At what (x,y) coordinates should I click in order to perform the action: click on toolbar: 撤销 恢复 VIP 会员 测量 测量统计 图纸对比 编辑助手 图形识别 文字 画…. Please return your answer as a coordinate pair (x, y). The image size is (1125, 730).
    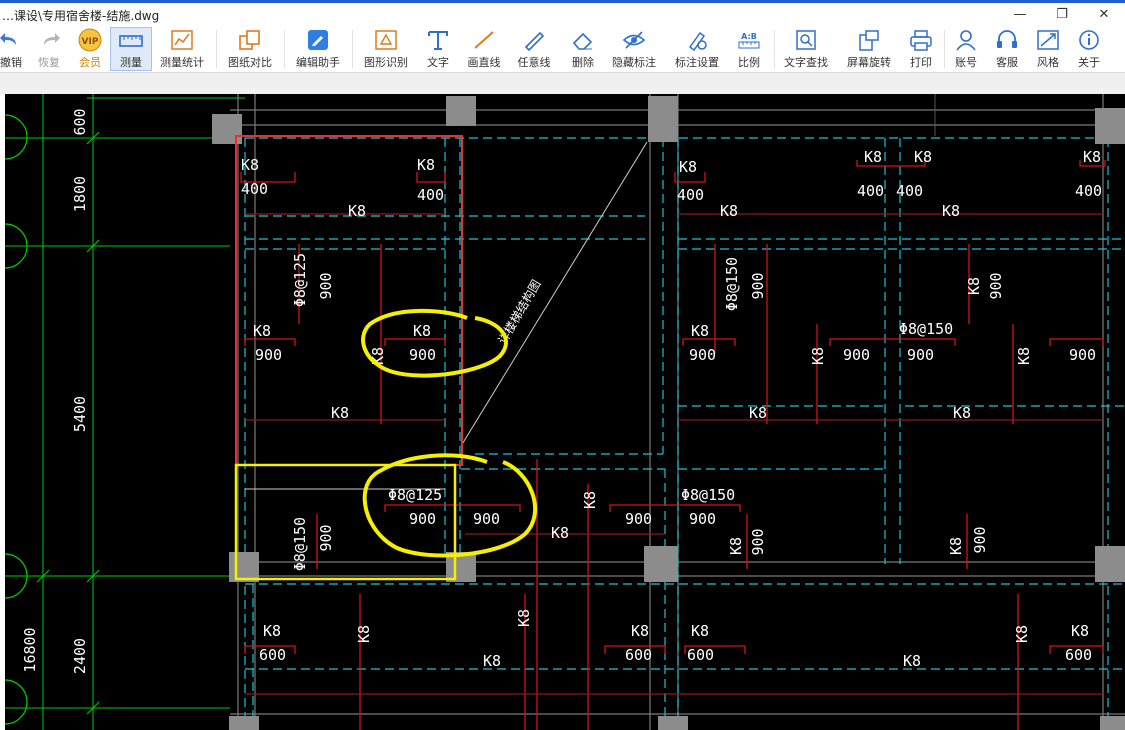
    Looking at the image, I should click on (562, 49).